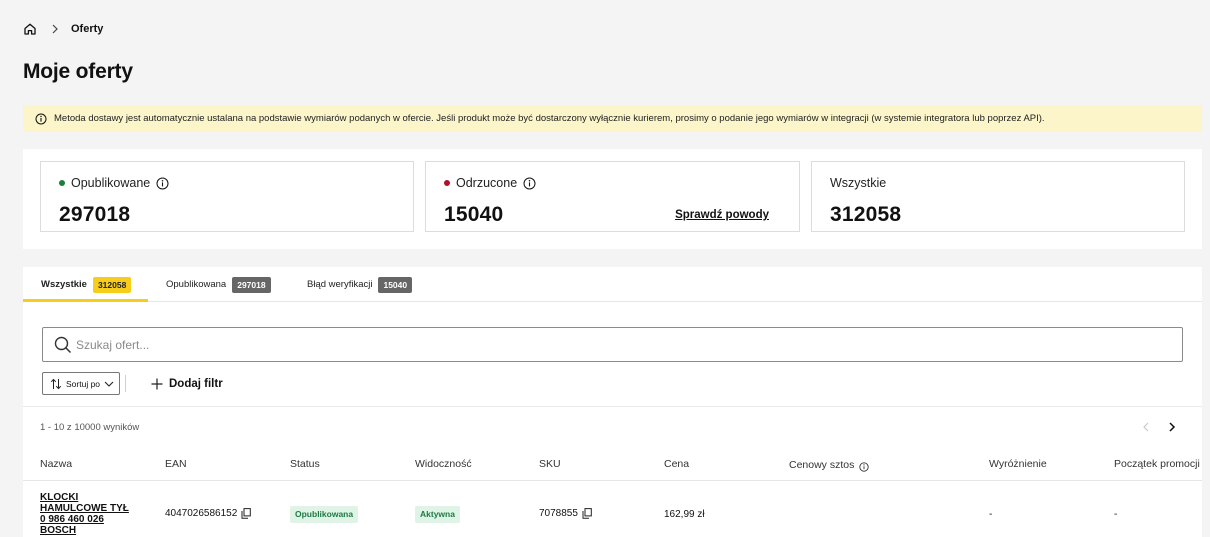 Image resolution: width=1210 pixels, height=537 pixels. I want to click on column-header-ean: EAN, so click(176, 464).